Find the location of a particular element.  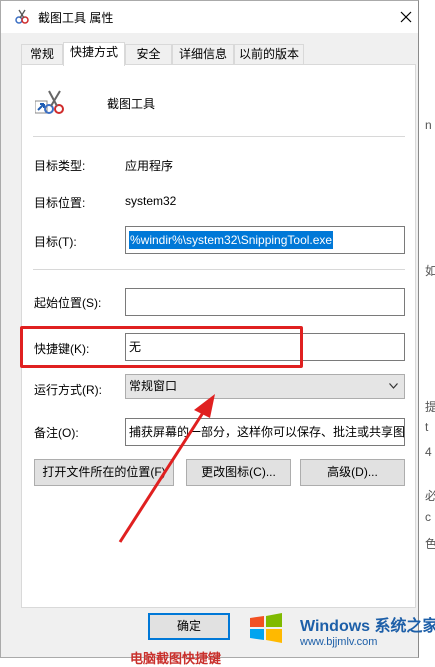

target-input-value: %windir%\system32\SnippingTool.exe is located at coordinates (231, 240).